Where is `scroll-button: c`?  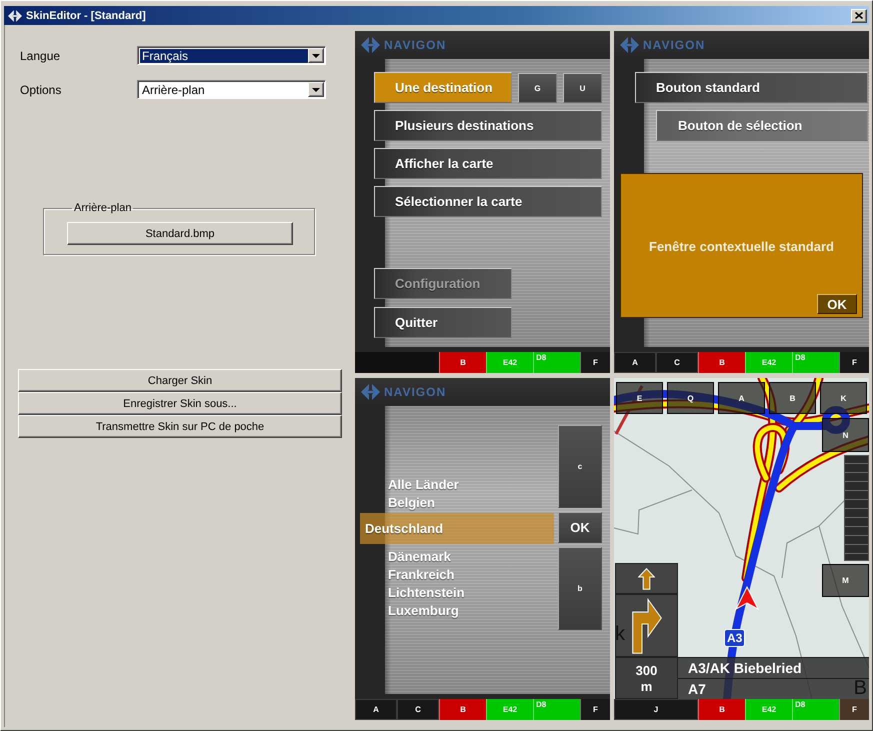
scroll-button: c is located at coordinates (580, 466).